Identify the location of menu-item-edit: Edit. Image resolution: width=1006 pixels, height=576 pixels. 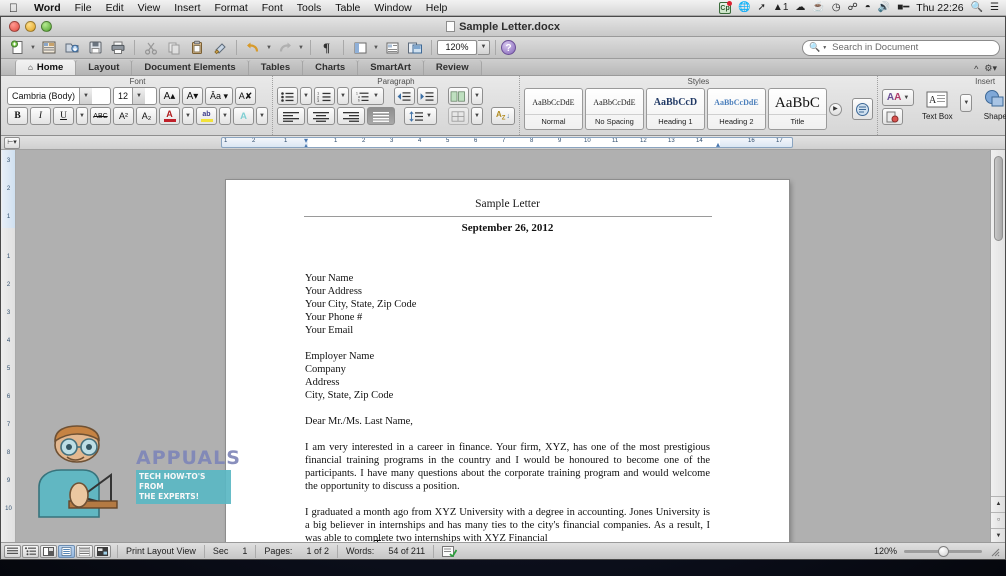
(115, 8).